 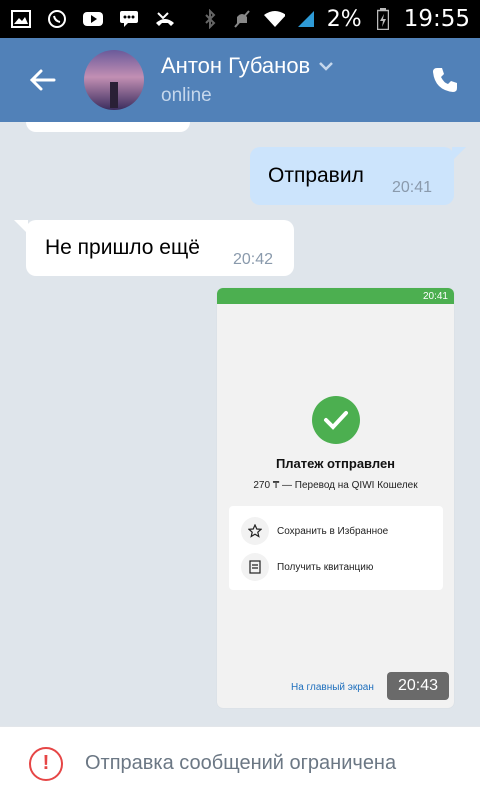 What do you see at coordinates (418, 686) in the screenshot?
I see `image-time: 20:43` at bounding box center [418, 686].